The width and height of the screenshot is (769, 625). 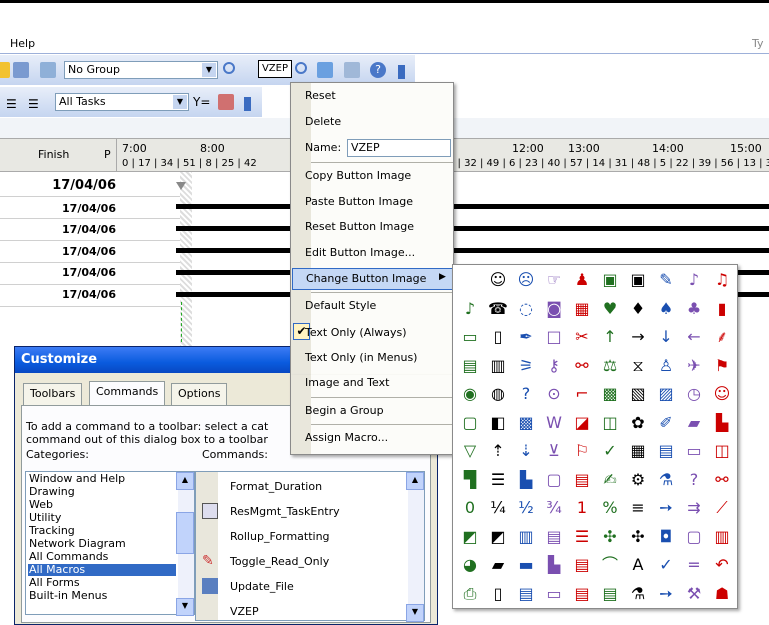 What do you see at coordinates (638, 565) in the screenshot?
I see `abc-icon: A` at bounding box center [638, 565].